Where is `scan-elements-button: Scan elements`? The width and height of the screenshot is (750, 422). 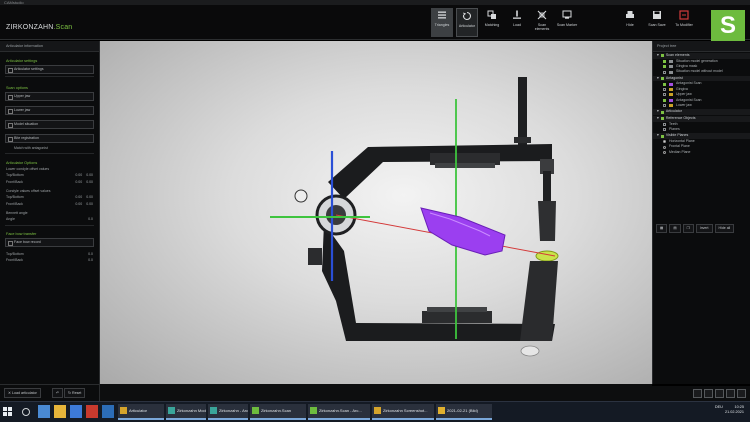 scan-elements-button: Scan elements is located at coordinates (542, 22).